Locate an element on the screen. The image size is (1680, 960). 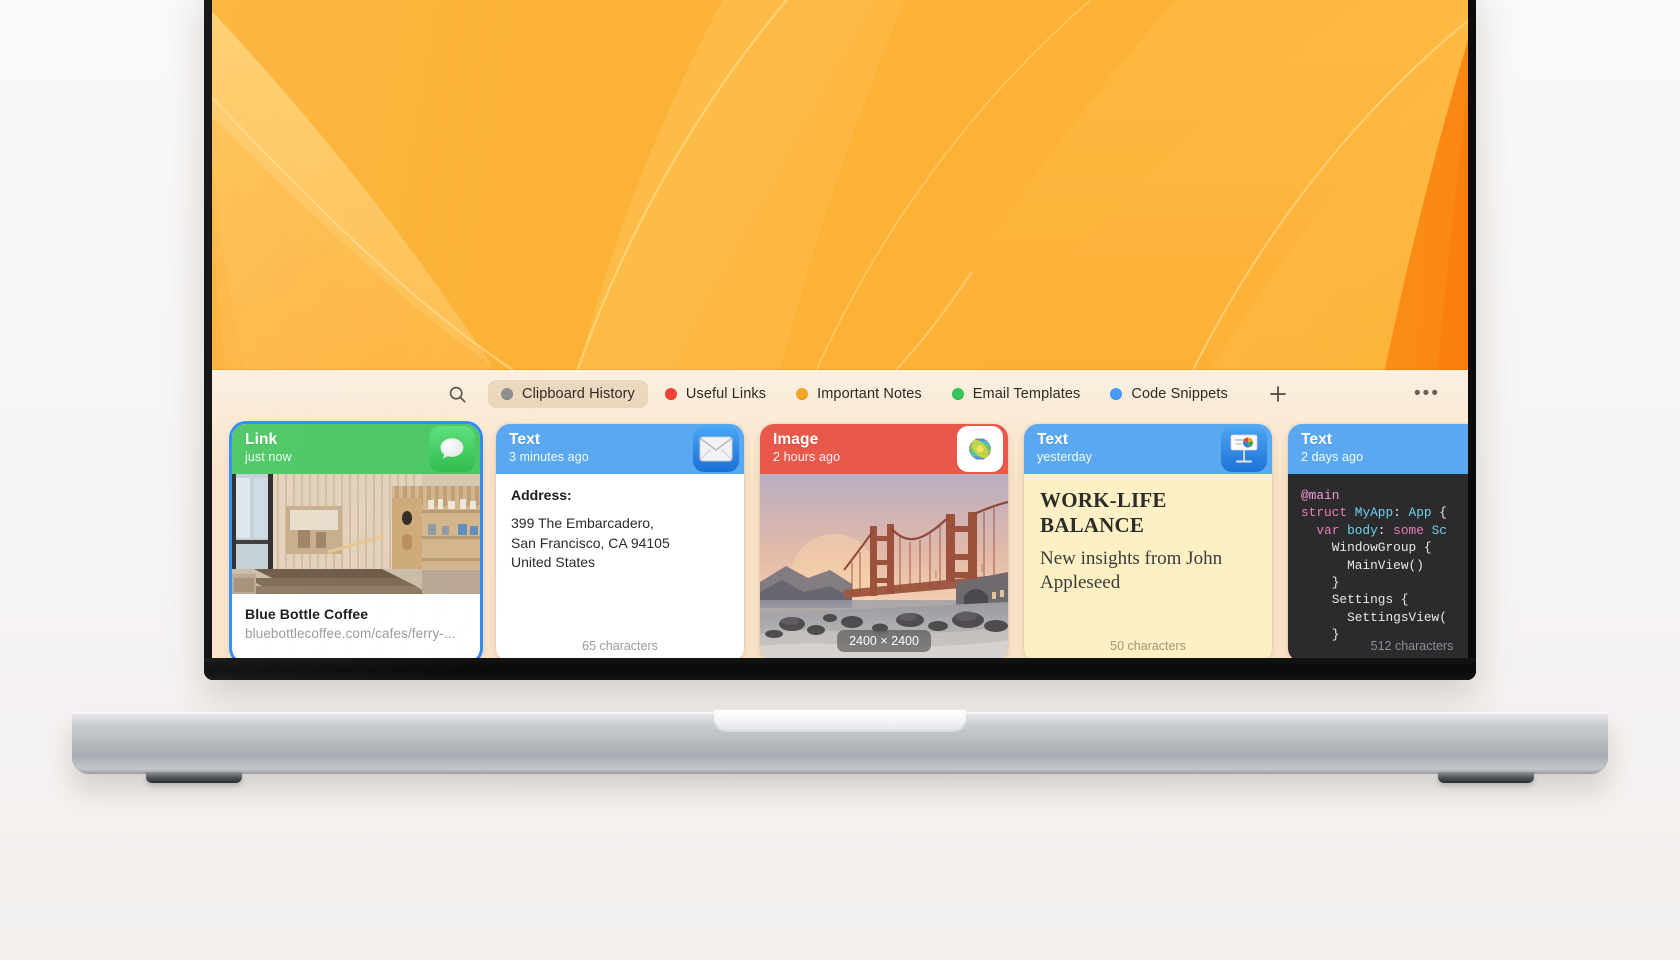
tab-label: Useful Links is located at coordinates (726, 394).